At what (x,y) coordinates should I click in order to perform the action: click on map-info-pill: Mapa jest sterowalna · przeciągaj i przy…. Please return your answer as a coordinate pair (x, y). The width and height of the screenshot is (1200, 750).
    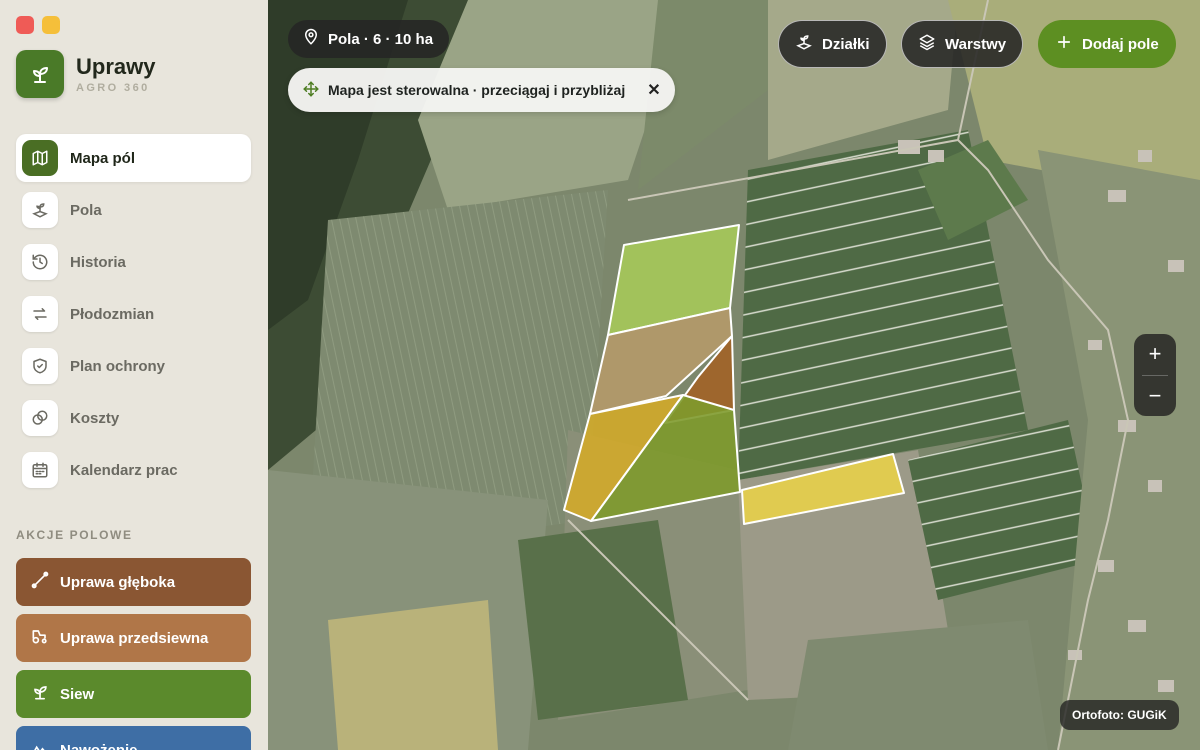
    Looking at the image, I should click on (481, 90).